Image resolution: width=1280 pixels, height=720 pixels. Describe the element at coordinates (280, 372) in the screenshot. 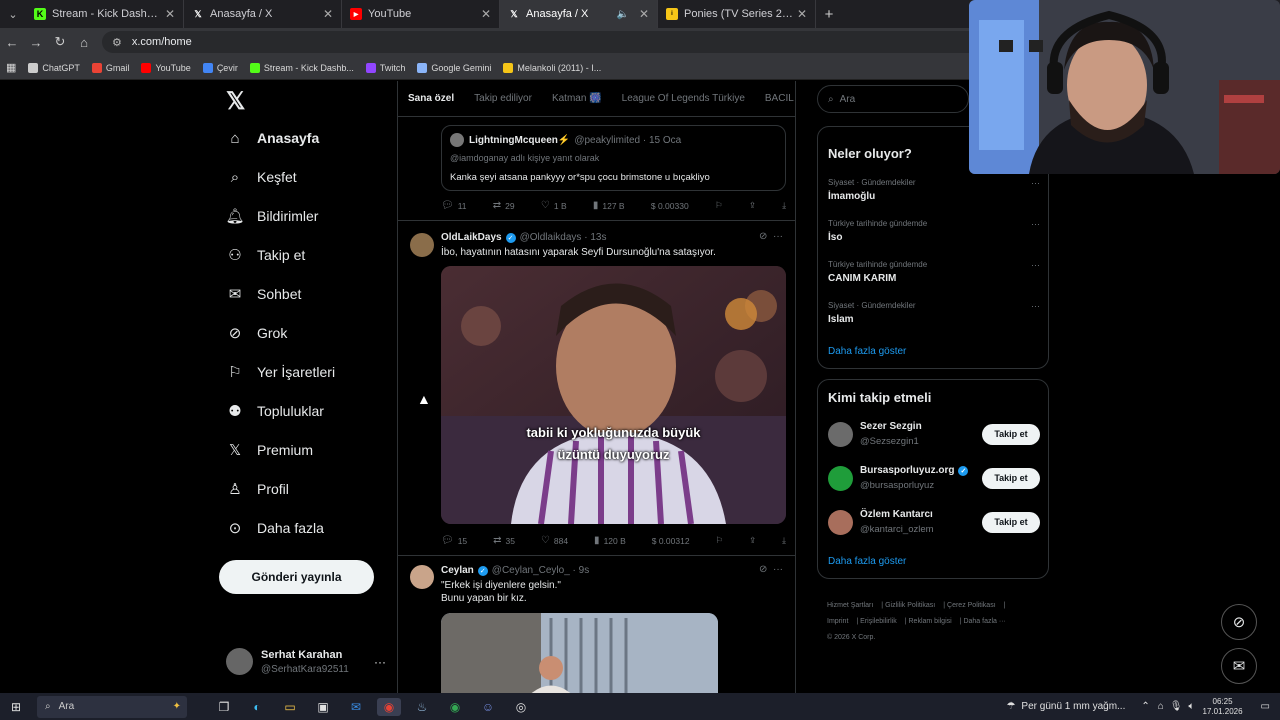

I see `nav-item-bookmarks: ⚐ Yer İşaretleri` at that location.